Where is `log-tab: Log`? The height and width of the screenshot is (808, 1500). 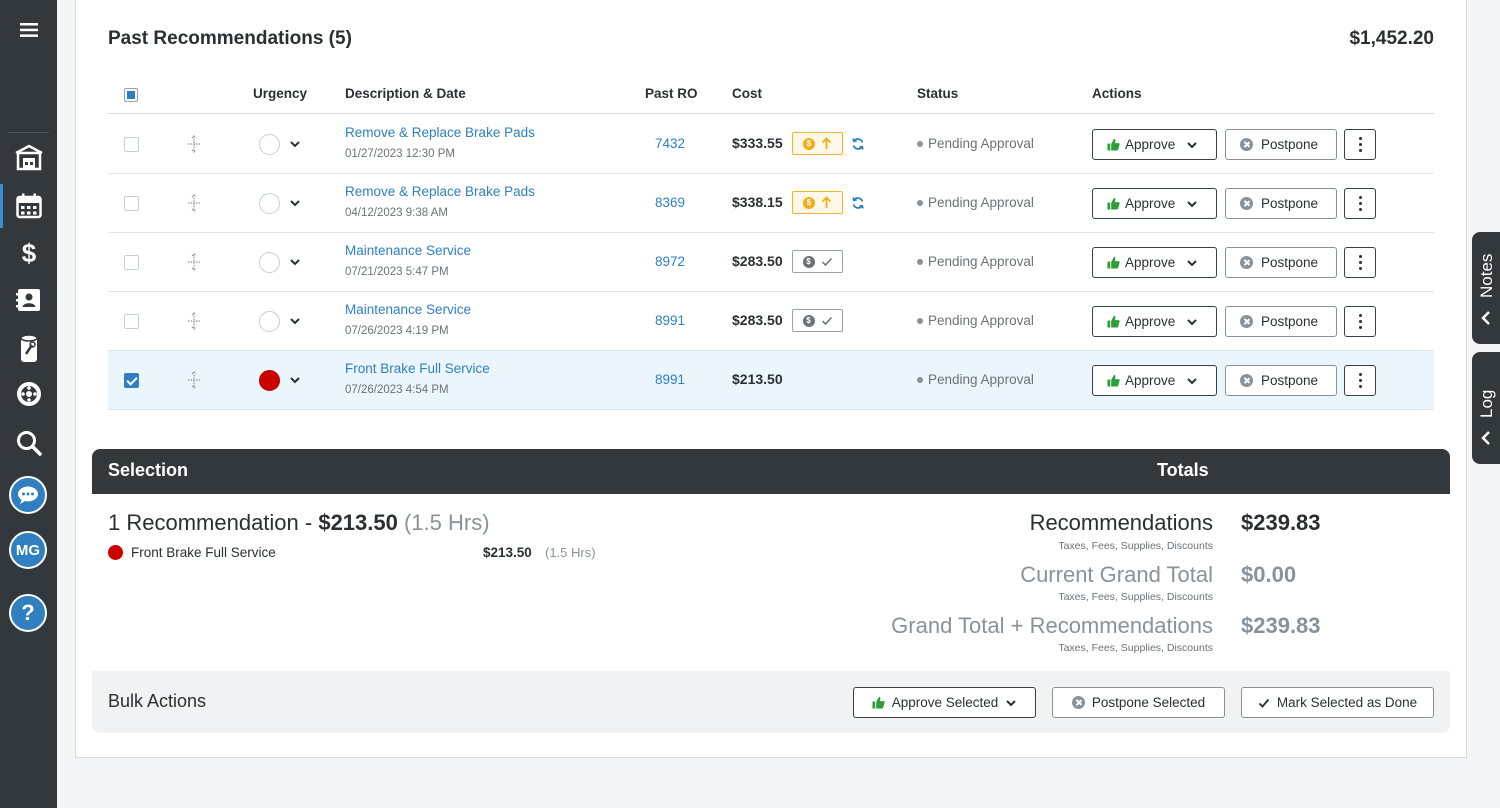 log-tab: Log is located at coordinates (1486, 408).